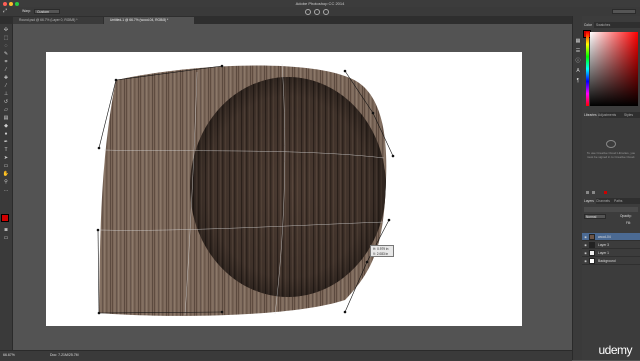 The height and width of the screenshot is (361, 640). What do you see at coordinates (578, 71) in the screenshot?
I see `character-panel-icon: A` at bounding box center [578, 71].